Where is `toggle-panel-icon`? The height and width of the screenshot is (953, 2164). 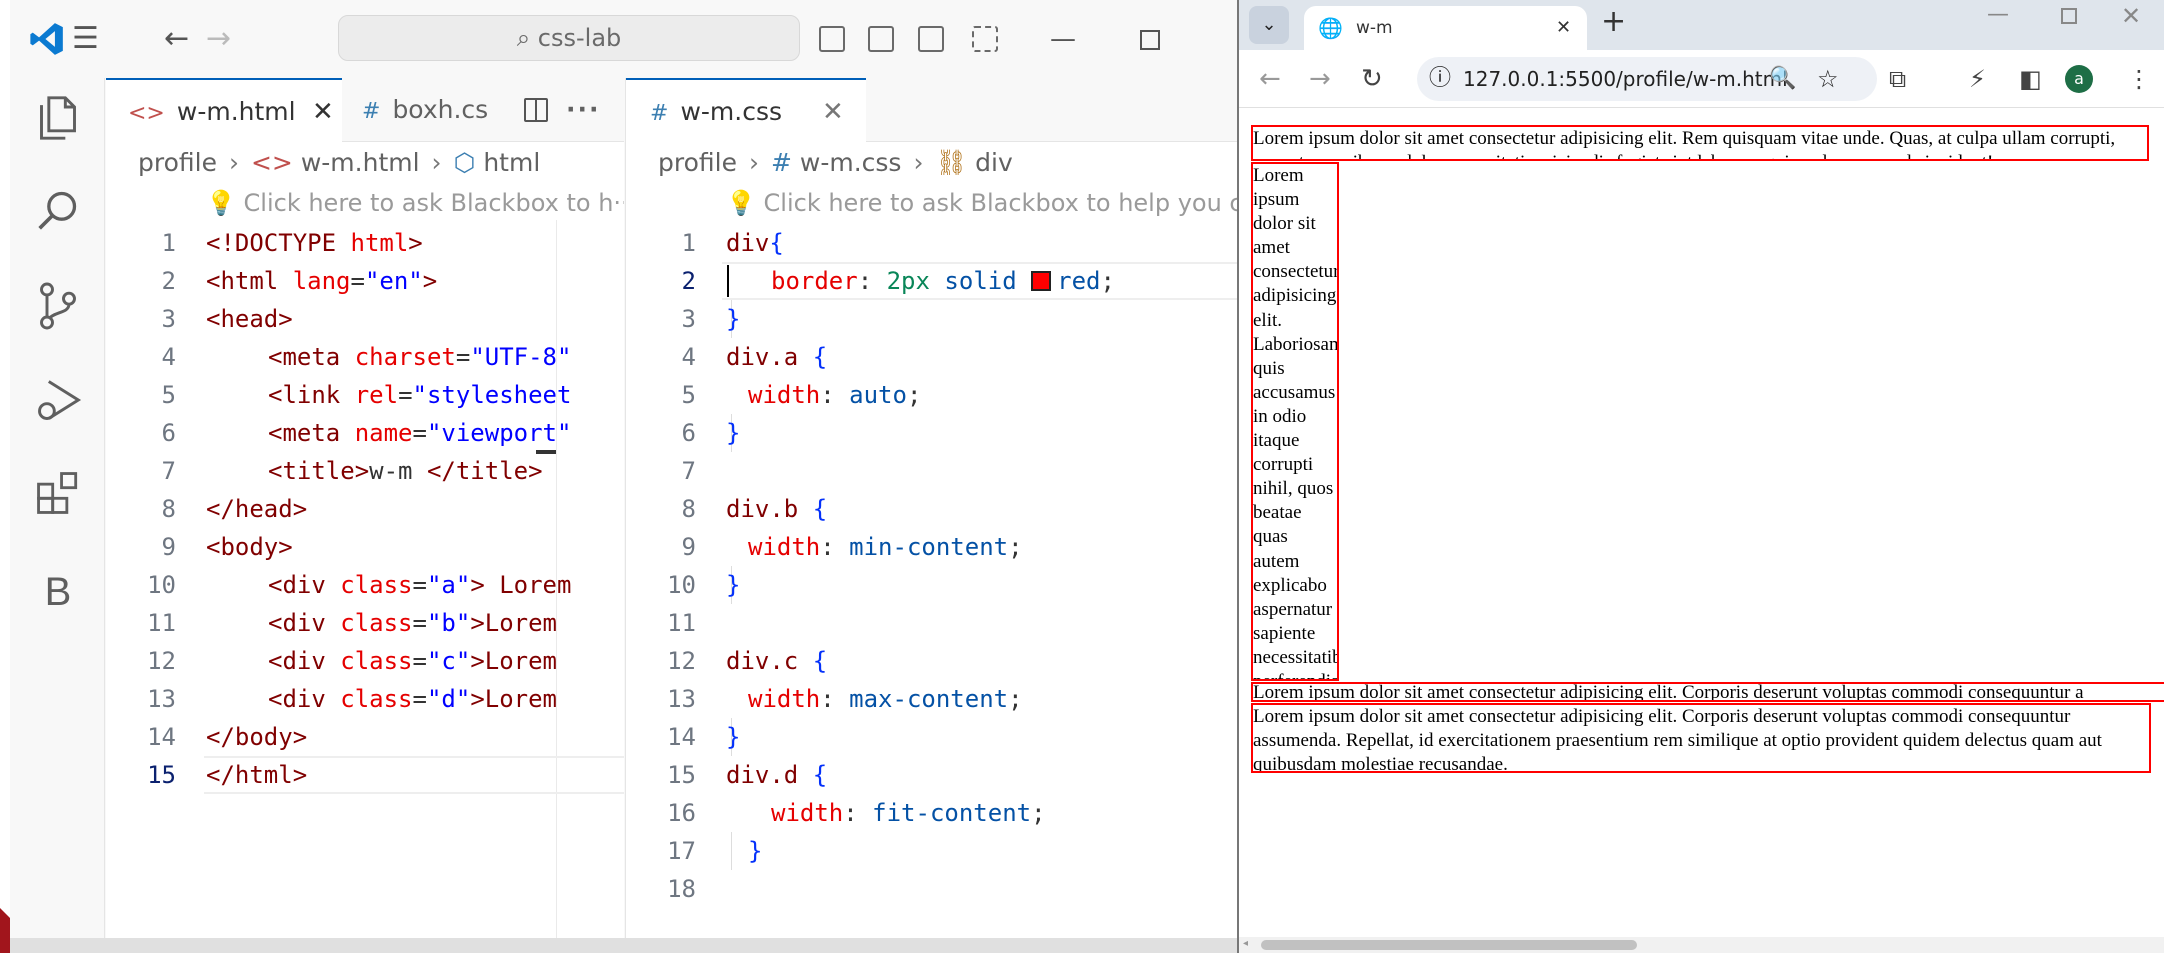
toggle-panel-icon is located at coordinates (881, 39).